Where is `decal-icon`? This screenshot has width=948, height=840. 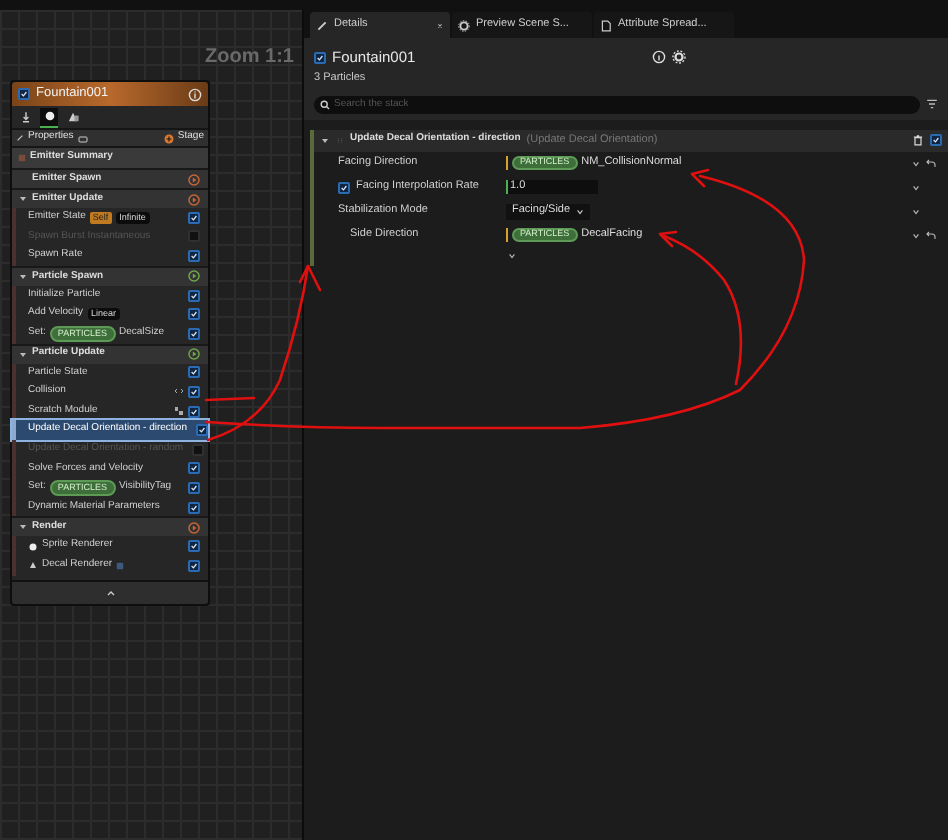 decal-icon is located at coordinates (33, 565).